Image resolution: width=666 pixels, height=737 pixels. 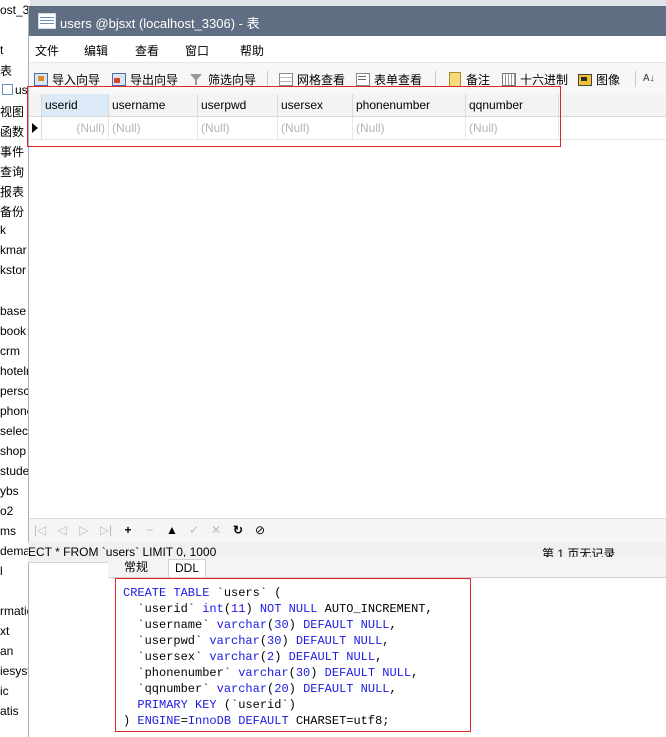 What do you see at coordinates (15, 431) in the screenshot?
I see `tree-item: select` at bounding box center [15, 431].